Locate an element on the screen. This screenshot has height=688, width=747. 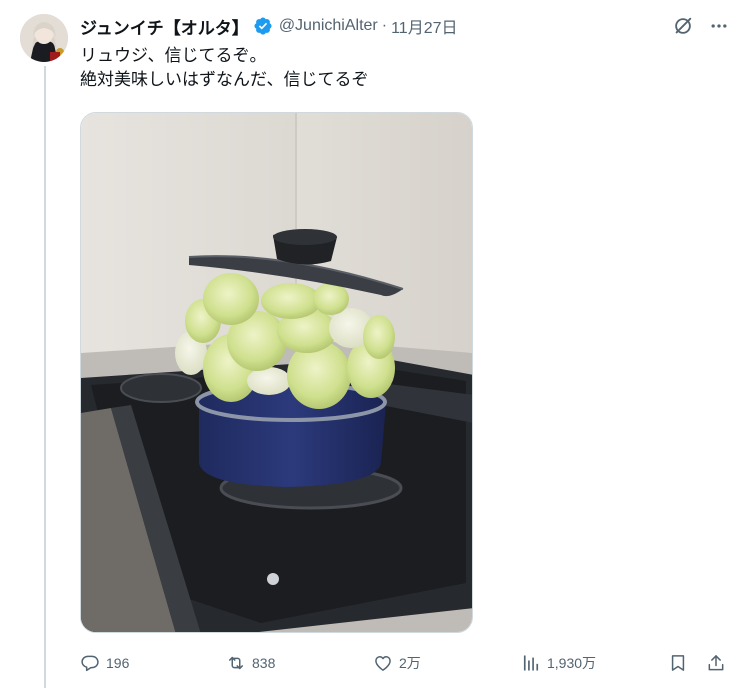
tweet-header: ジュンイチ【オルタ】 @JunichiAlter · 11月27日 is located at coordinates (269, 26).